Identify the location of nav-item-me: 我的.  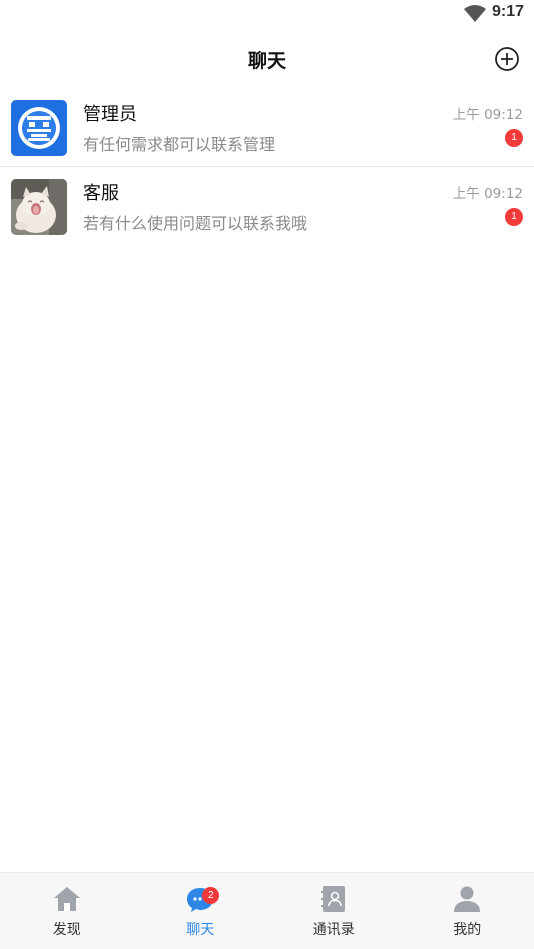
(467, 911).